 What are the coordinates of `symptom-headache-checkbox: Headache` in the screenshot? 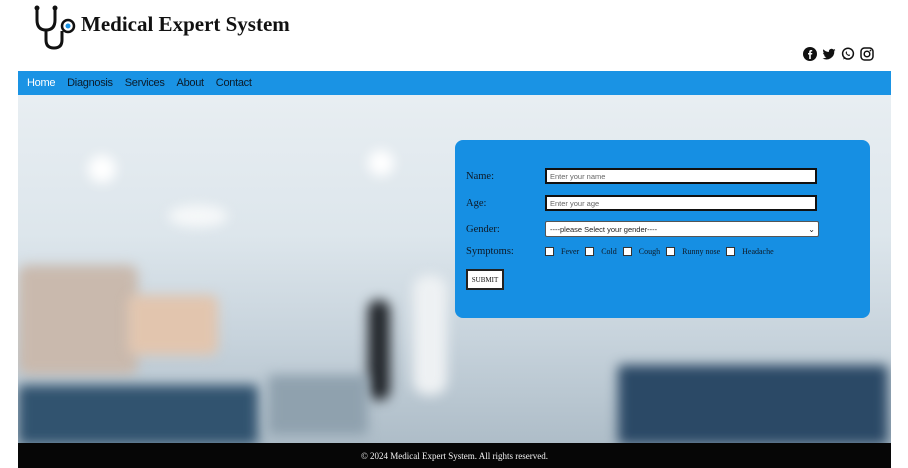 It's located at (750, 251).